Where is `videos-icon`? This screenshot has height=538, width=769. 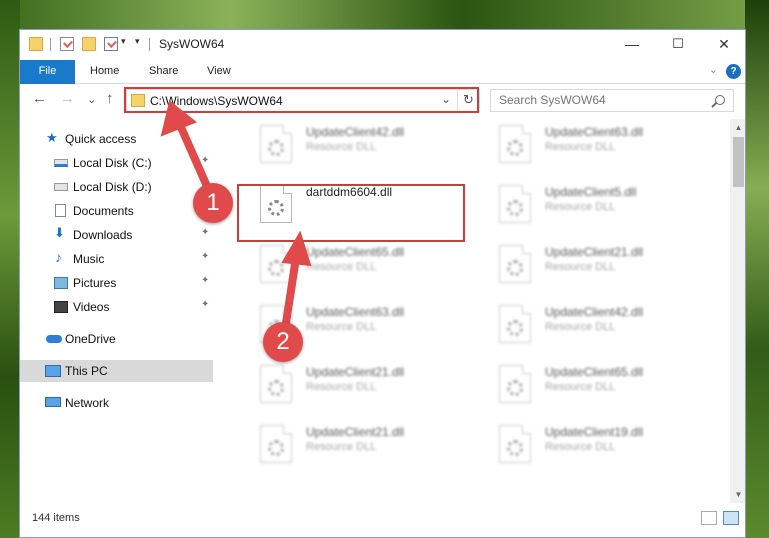
videos-icon is located at coordinates (61, 307).